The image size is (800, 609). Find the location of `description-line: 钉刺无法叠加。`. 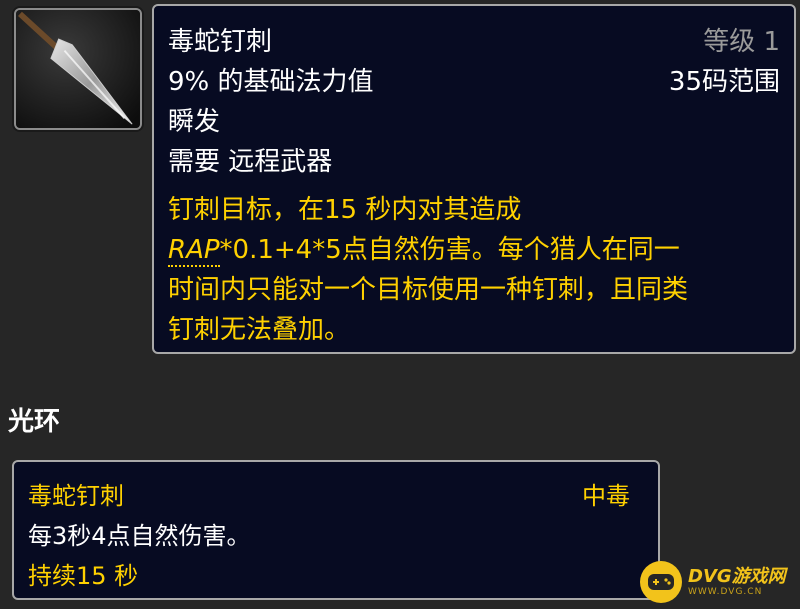

description-line: 钉刺无法叠加。 is located at coordinates (259, 330).